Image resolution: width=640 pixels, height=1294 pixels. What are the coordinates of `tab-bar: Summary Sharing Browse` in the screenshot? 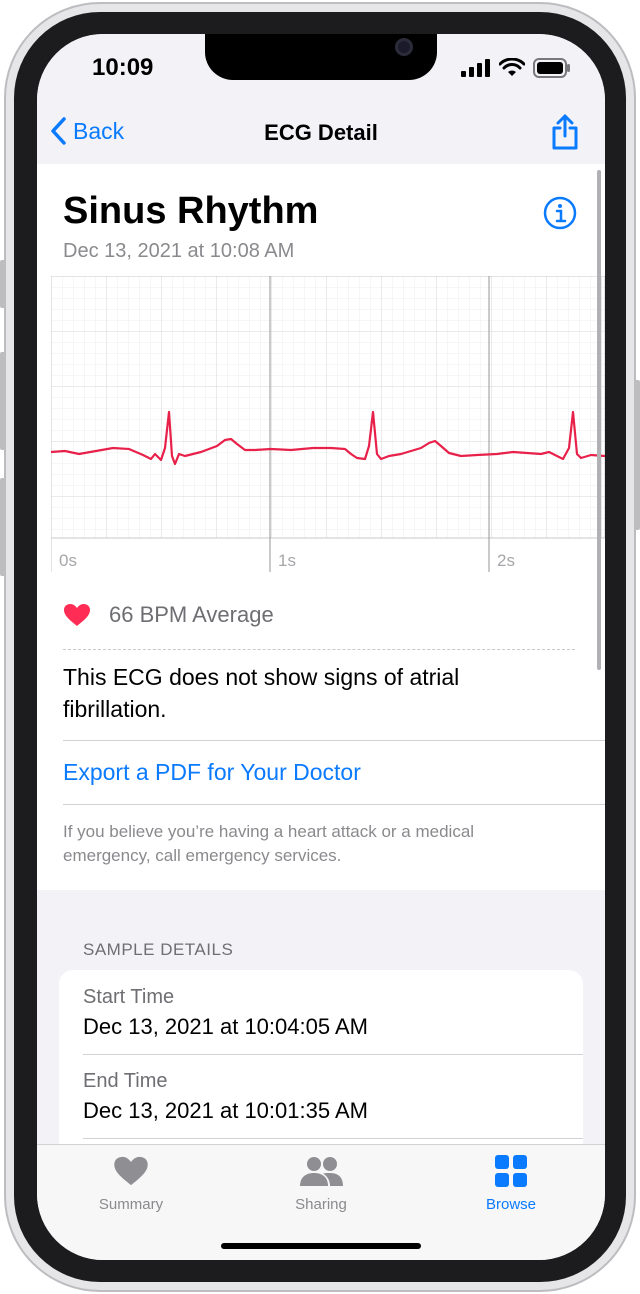 It's located at (321, 1202).